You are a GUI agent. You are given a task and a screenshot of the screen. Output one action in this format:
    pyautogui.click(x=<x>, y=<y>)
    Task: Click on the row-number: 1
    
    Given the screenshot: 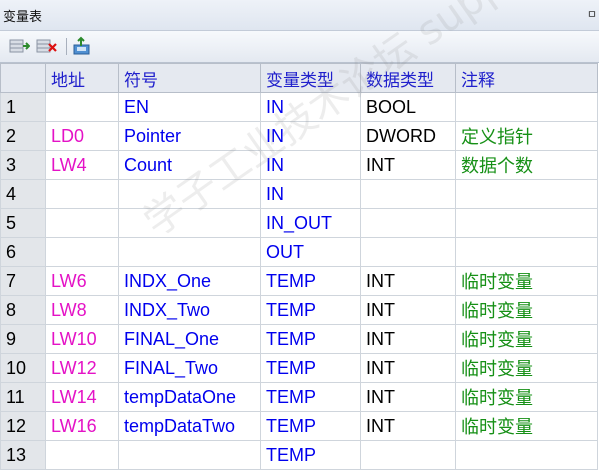 What is the action you would take?
    pyautogui.click(x=23, y=107)
    